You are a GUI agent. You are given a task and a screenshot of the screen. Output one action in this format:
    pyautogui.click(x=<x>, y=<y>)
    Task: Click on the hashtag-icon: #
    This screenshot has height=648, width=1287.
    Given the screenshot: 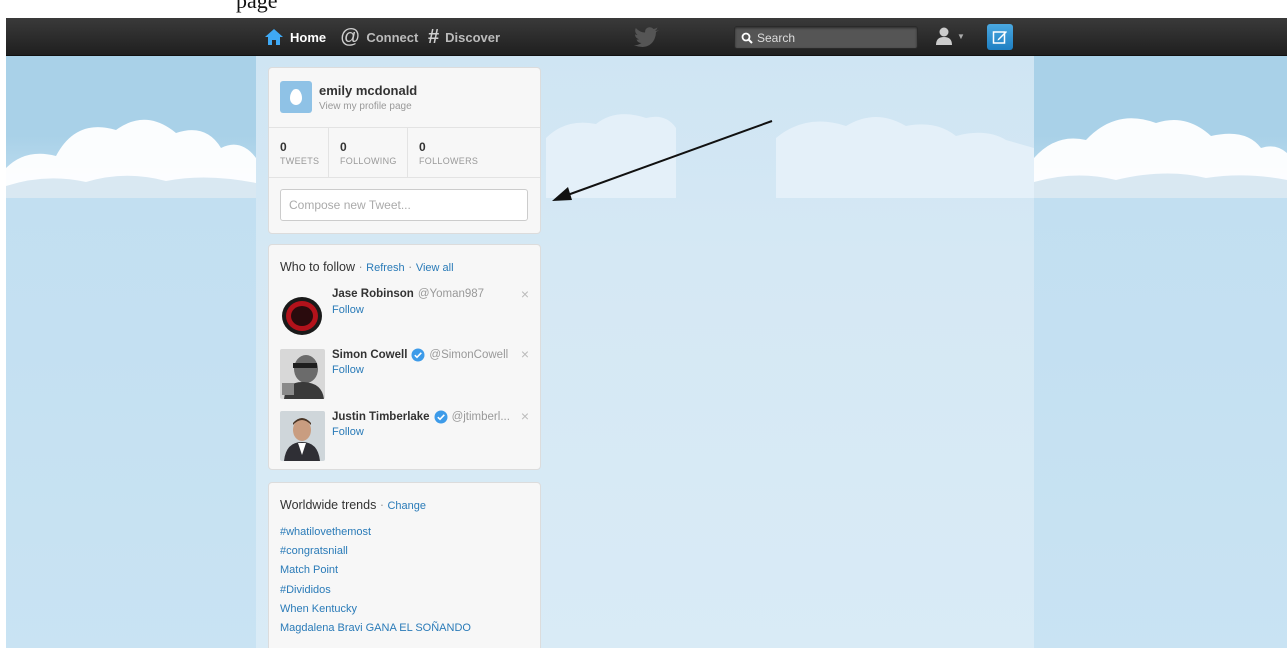 What is the action you would take?
    pyautogui.click(x=434, y=36)
    